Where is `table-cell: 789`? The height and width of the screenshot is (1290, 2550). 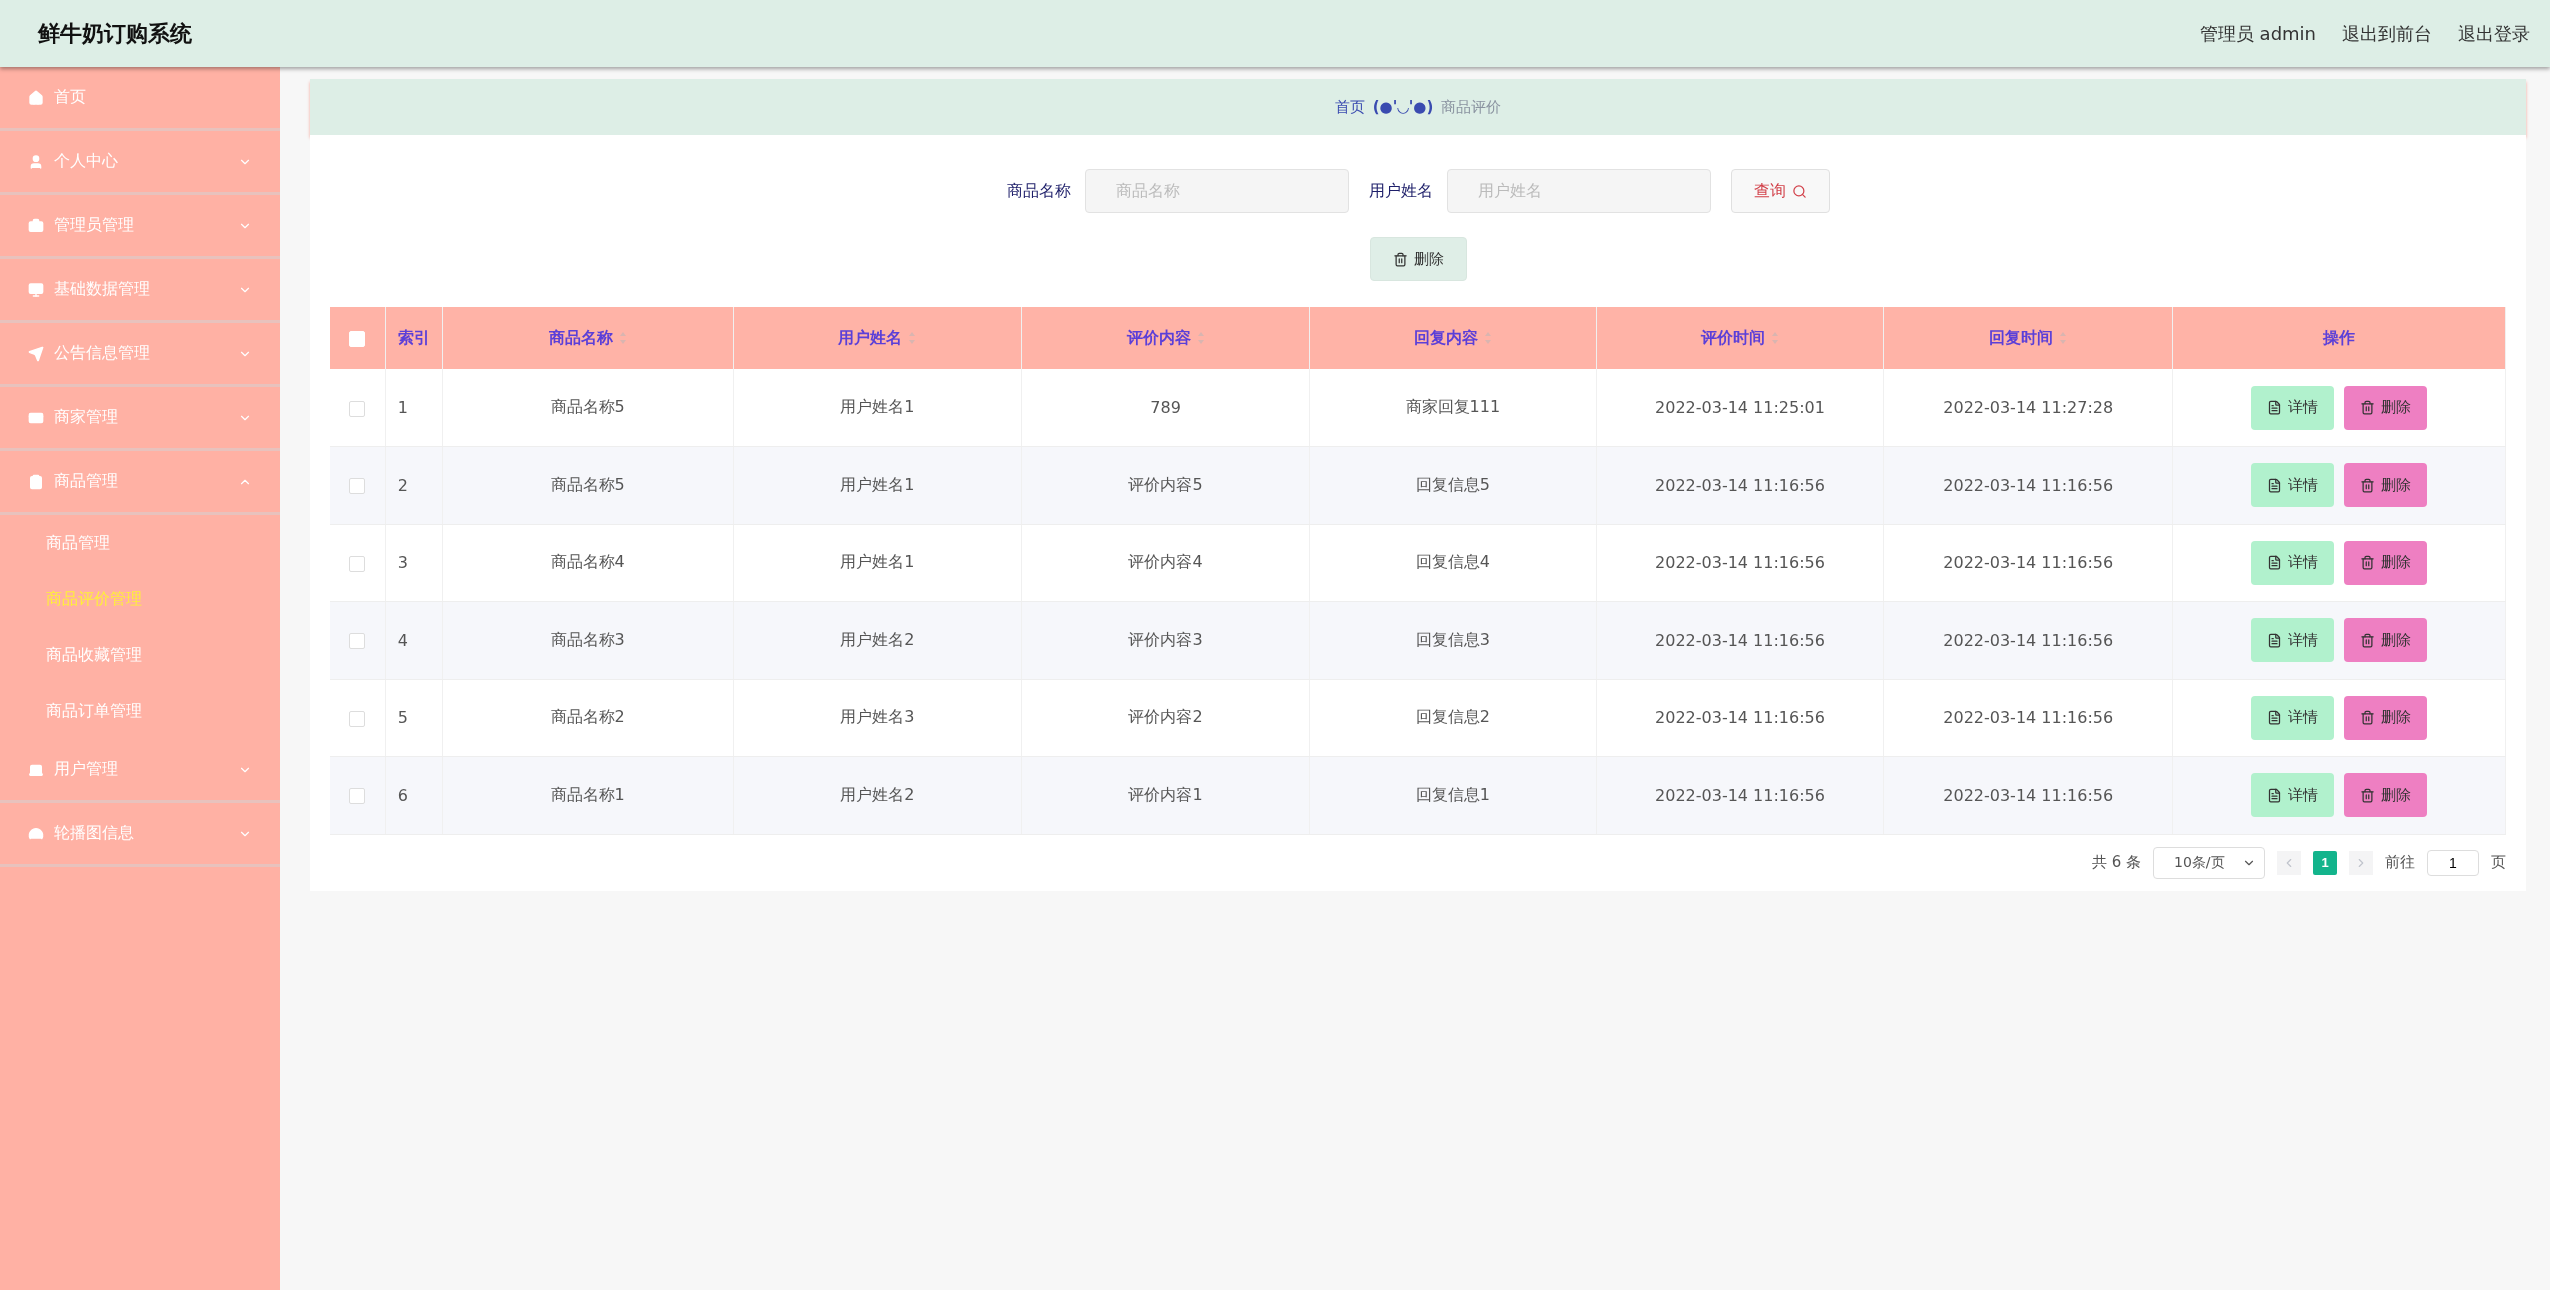 table-cell: 789 is located at coordinates (1165, 408).